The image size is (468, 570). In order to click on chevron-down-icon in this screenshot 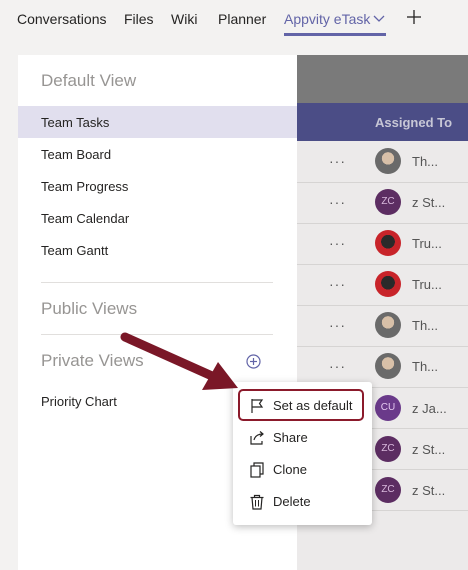, I will do `click(379, 19)`.